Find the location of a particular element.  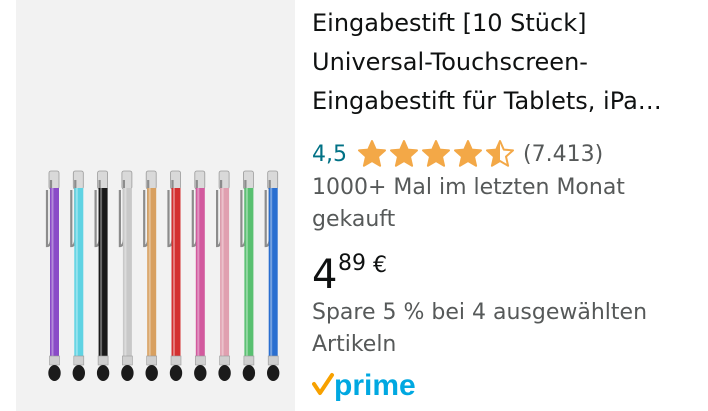

prime-label: prime is located at coordinates (375, 385).